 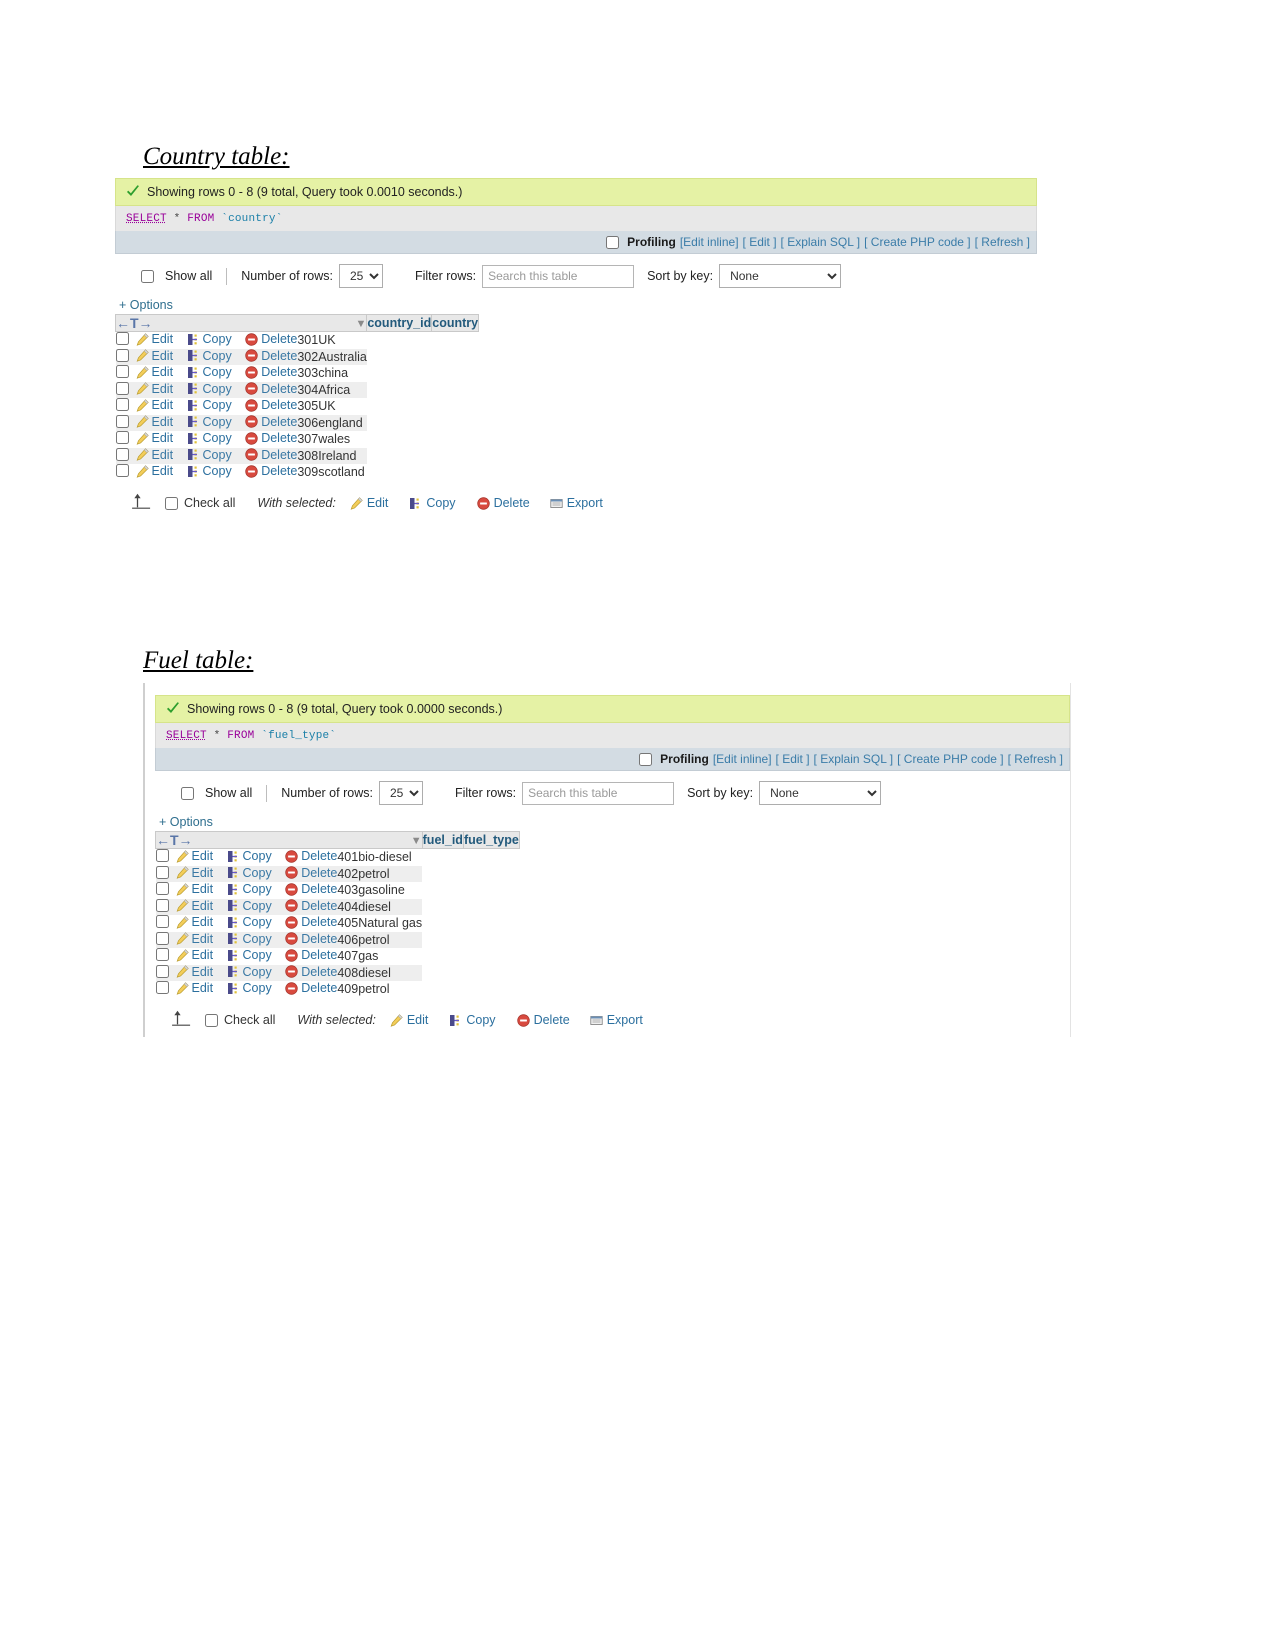 I want to click on check-all-checkbox, so click(x=211, y=1020).